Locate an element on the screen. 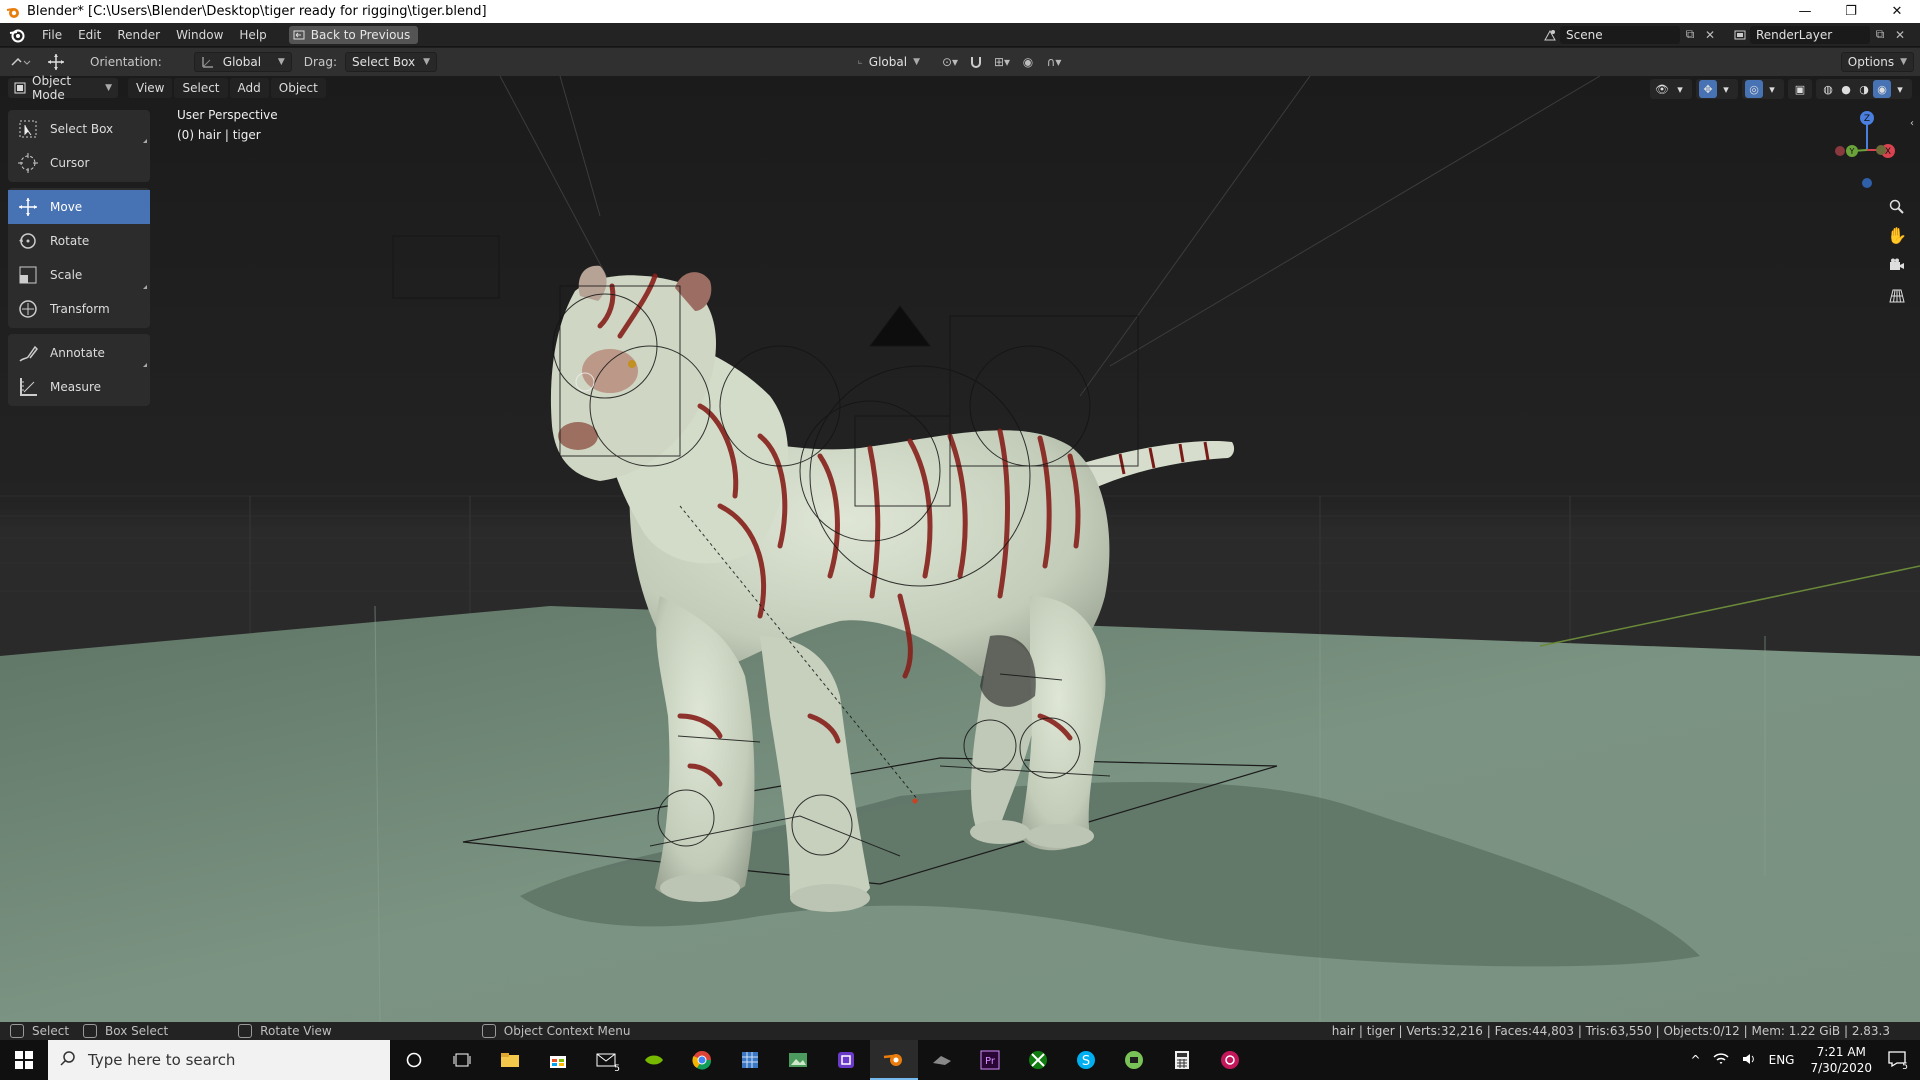  material-shading-icon: ◑ is located at coordinates (1864, 89).